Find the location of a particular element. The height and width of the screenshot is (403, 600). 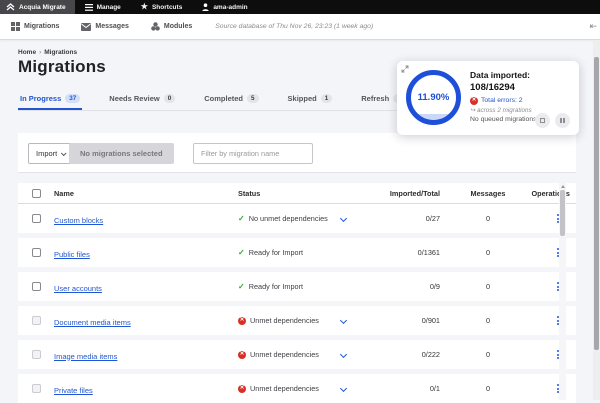

modules-icon is located at coordinates (155, 26).